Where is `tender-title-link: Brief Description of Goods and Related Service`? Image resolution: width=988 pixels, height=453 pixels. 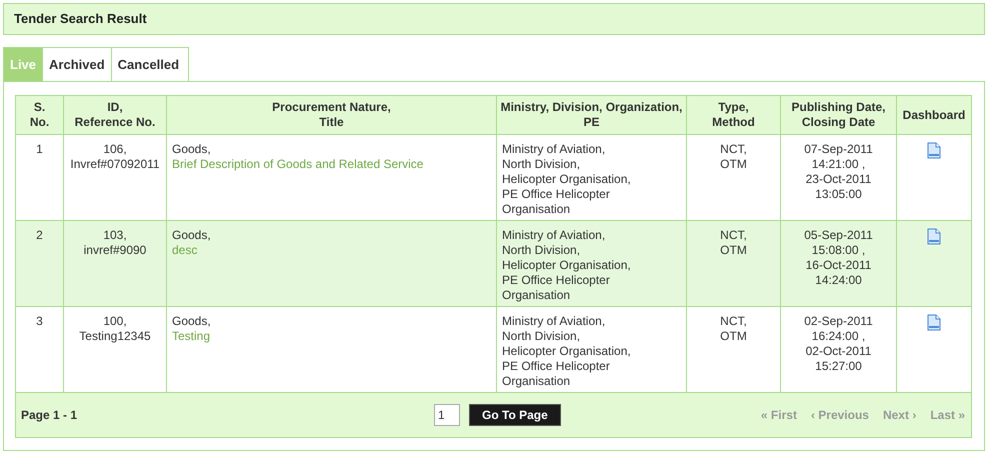 tender-title-link: Brief Description of Goods and Related Service is located at coordinates (298, 164).